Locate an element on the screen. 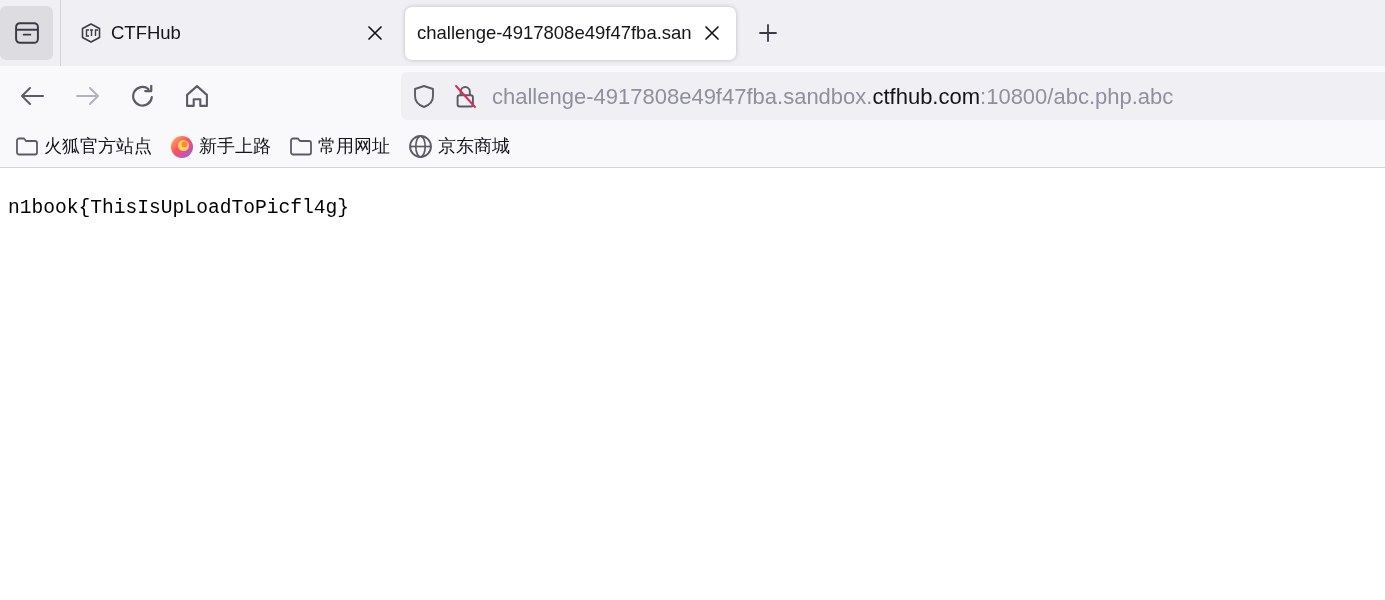  tray-icon is located at coordinates (26, 33).